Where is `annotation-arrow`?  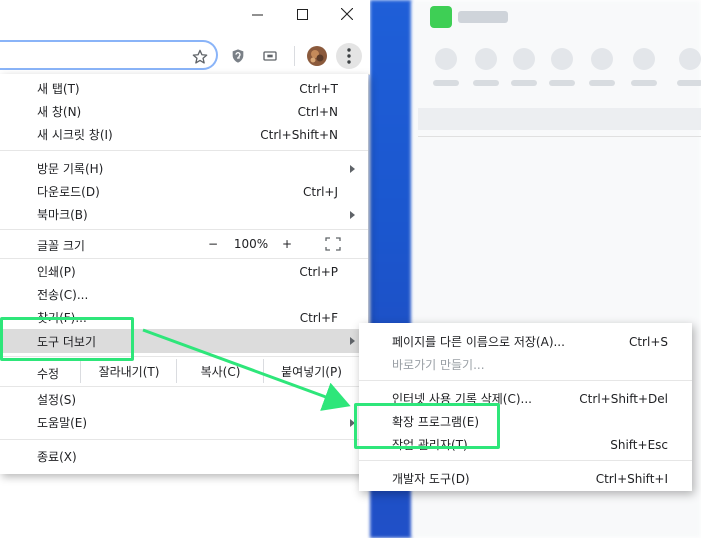 annotation-arrow is located at coordinates (246, 369).